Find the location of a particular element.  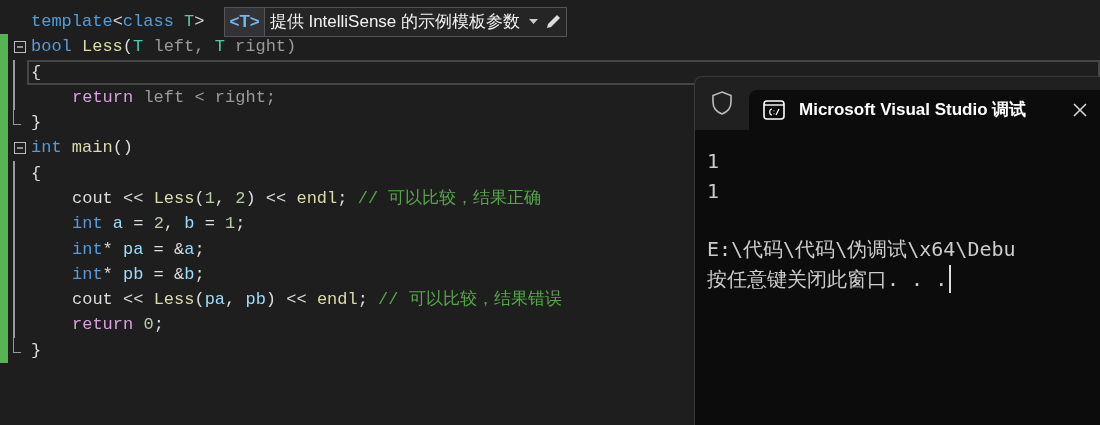

code-line: cout << Less(pa, pb) << endl; // 可以比较，结果错误 is located at coordinates (317, 300).